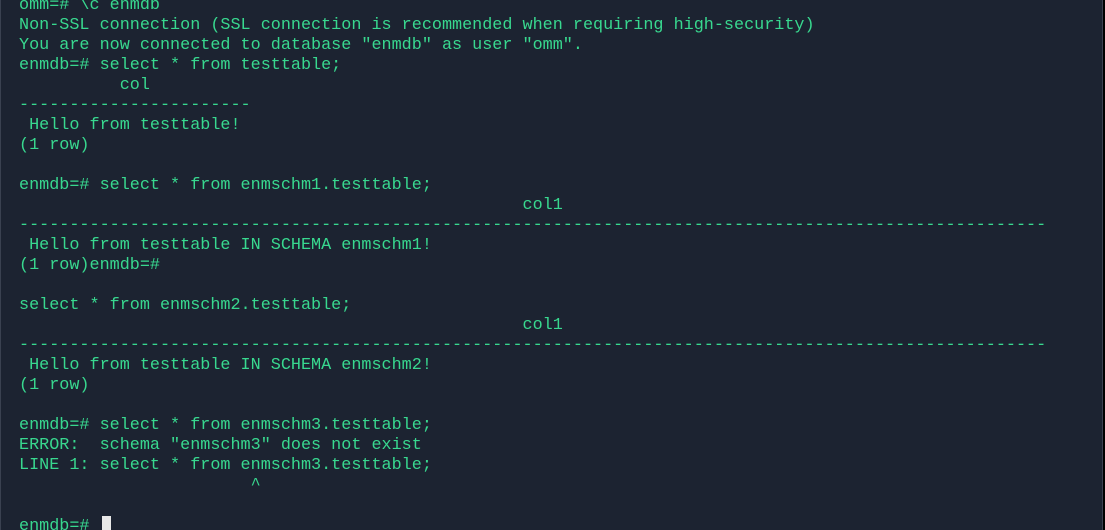 Image resolution: width=1105 pixels, height=530 pixels. What do you see at coordinates (140, 485) in the screenshot?
I see `terminal-line: ^` at bounding box center [140, 485].